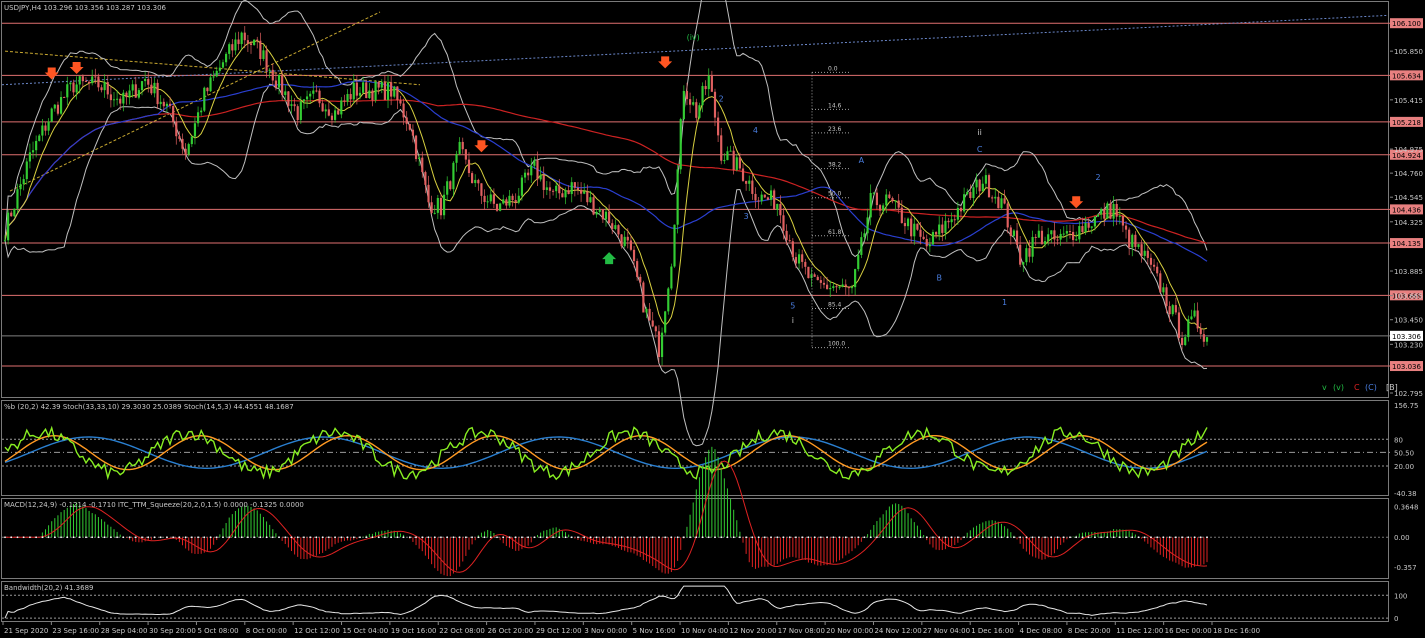  Describe the element at coordinates (746, 216) in the screenshot. I see `wave-label: 3` at that location.